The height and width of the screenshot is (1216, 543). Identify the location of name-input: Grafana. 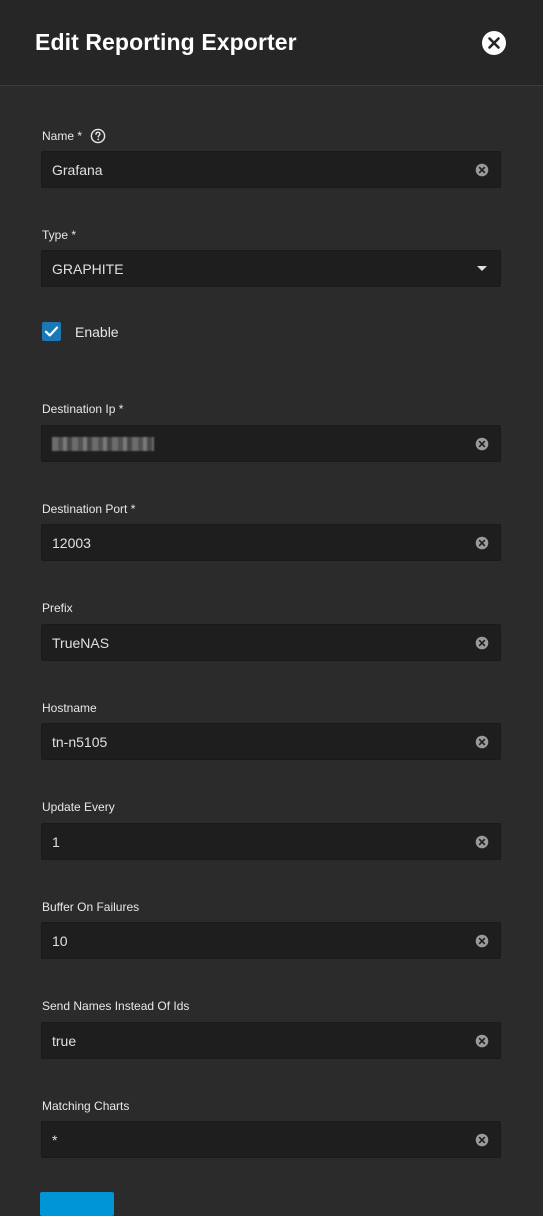
(271, 169).